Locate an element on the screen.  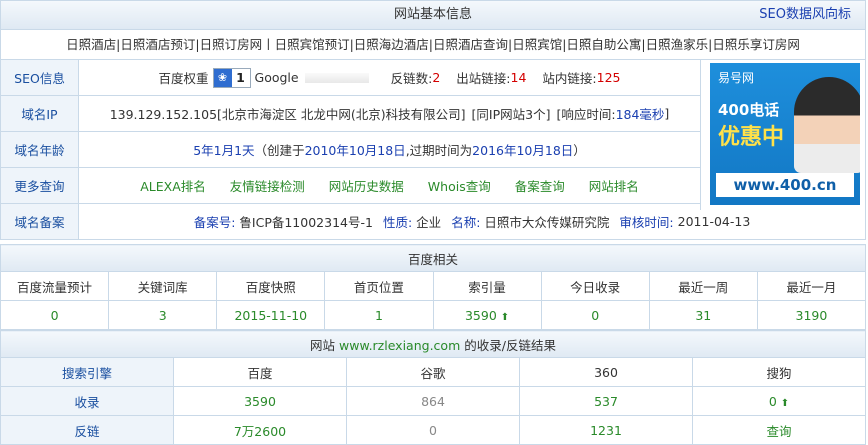
row-value: 百度权重 ❀ 1 Google 反链数: 2 出站链接: 14 站内链接: 125 is located at coordinates (389, 77).